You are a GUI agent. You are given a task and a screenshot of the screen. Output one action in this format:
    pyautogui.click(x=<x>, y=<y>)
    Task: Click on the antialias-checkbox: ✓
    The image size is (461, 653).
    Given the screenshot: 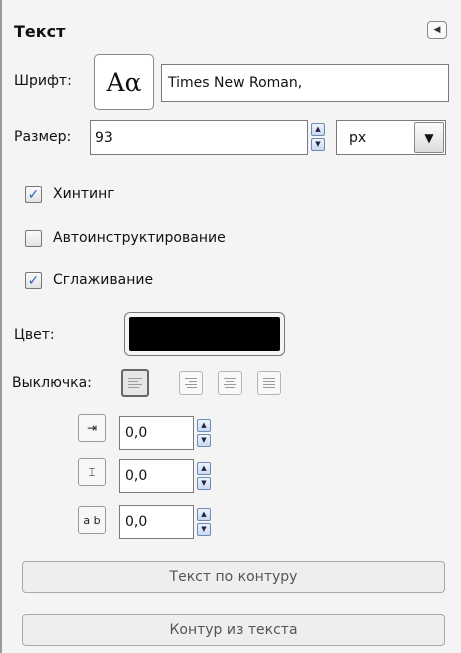 What is the action you would take?
    pyautogui.click(x=33, y=280)
    